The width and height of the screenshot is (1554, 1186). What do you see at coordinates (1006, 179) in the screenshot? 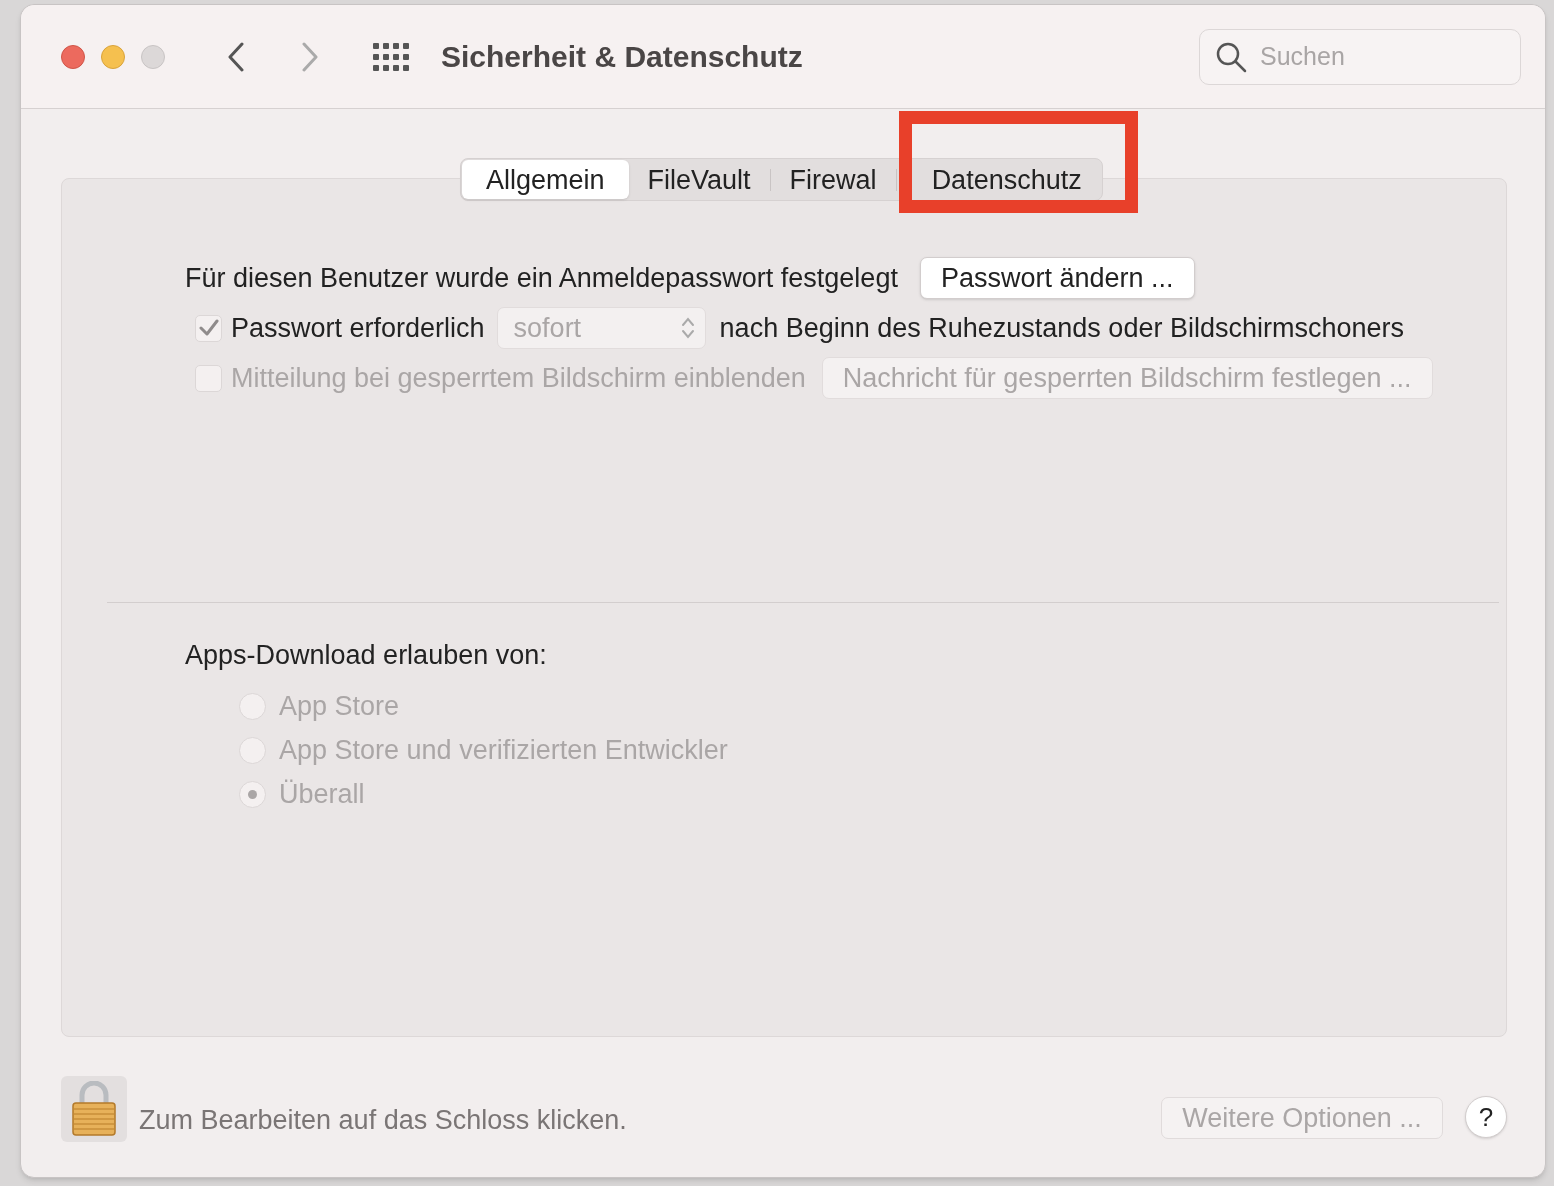
I see `tab: Datenschutz` at bounding box center [1006, 179].